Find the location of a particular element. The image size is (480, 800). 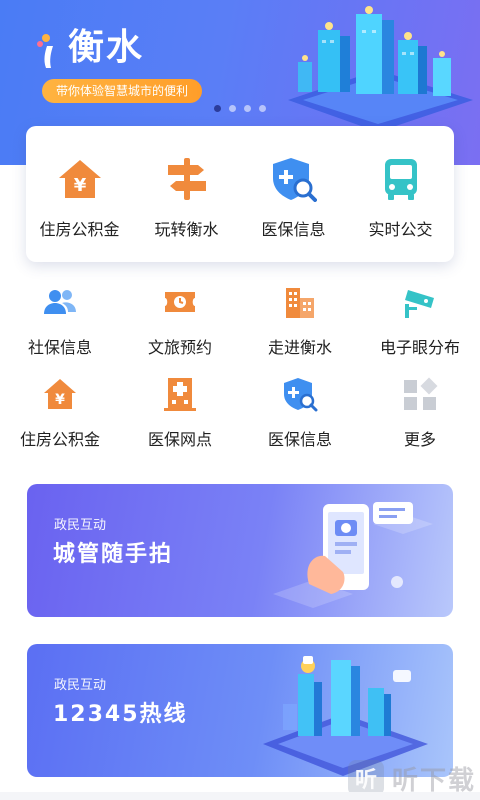

services-row: ¥ 住房公积金 医保网点 医保信息 更多 is located at coordinates (240, 416).